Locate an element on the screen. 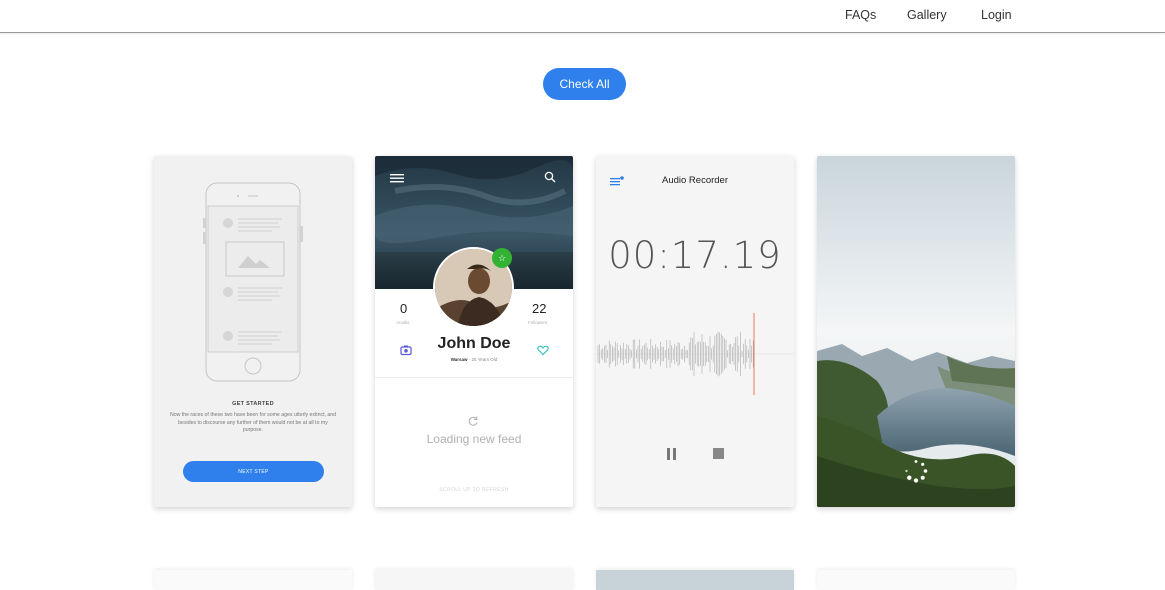 The image size is (1165, 590). menu-icon is located at coordinates (397, 178).